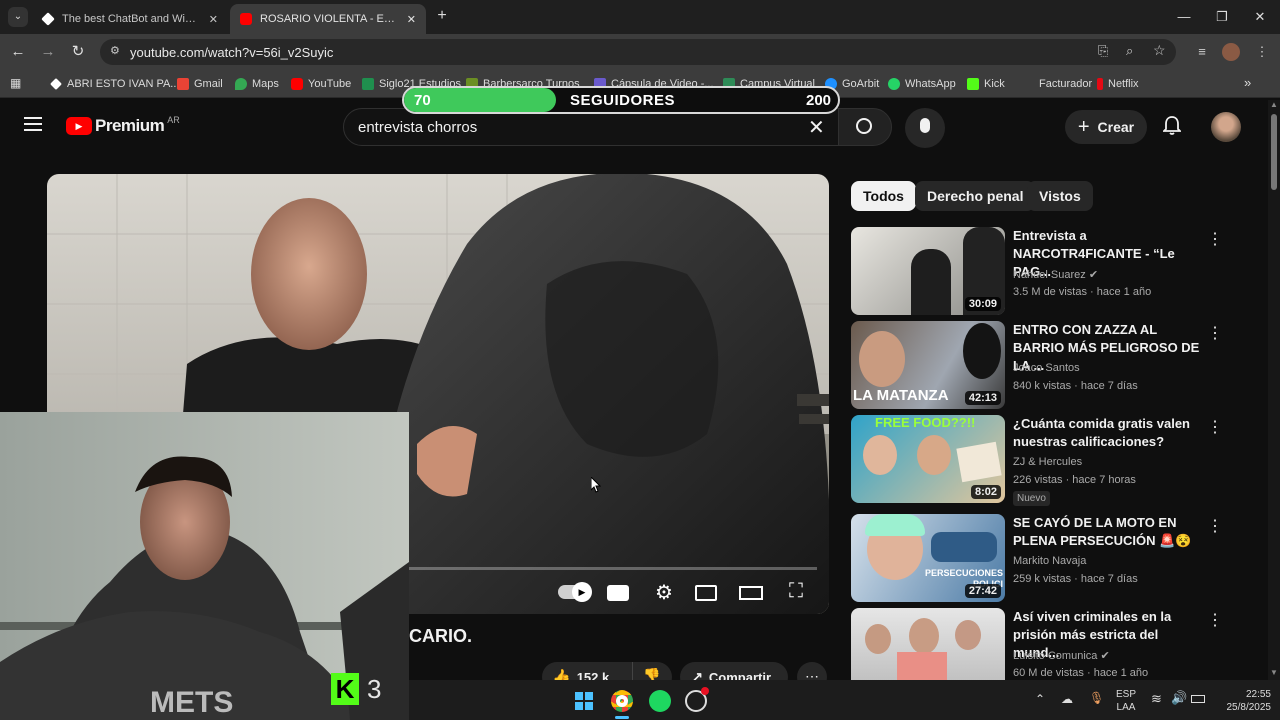  What do you see at coordinates (328, 19) in the screenshot?
I see `tab-youtube: ROSARIO VIOLENTA - ENTR ✕` at bounding box center [328, 19].